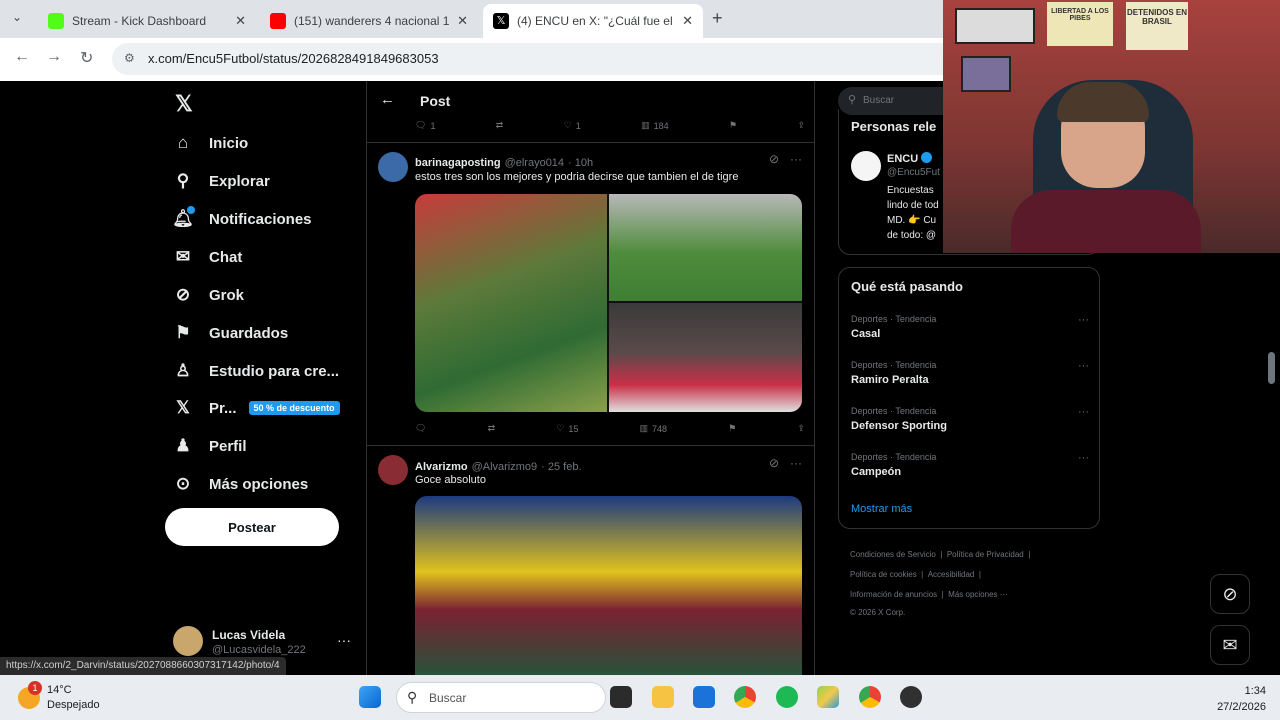 The image size is (1280, 720). What do you see at coordinates (209, 446) in the screenshot?
I see `sidebar-item-perfil: ♟ Perfil` at bounding box center [209, 446].